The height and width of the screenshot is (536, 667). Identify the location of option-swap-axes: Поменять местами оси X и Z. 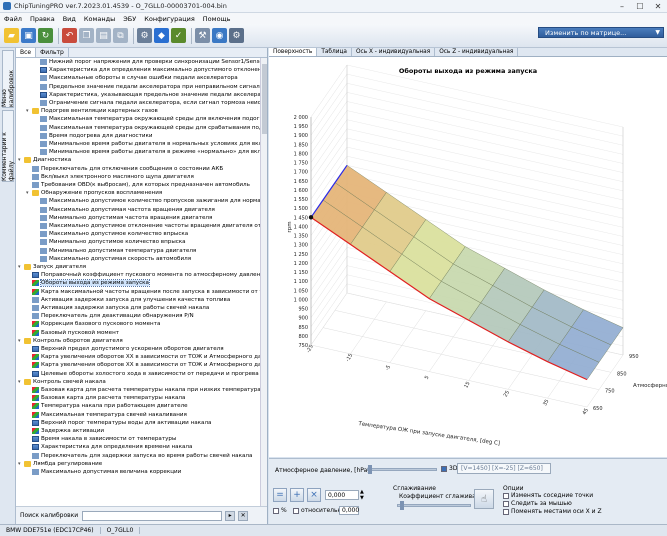
(552, 511).